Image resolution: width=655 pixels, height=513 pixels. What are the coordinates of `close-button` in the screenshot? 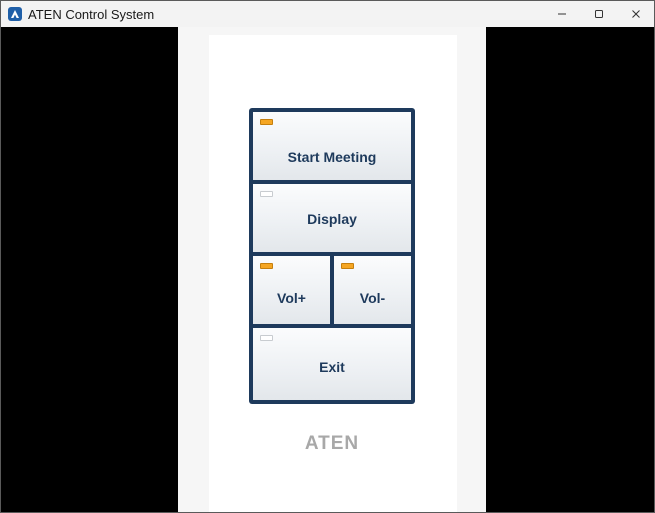 It's located at (635, 14).